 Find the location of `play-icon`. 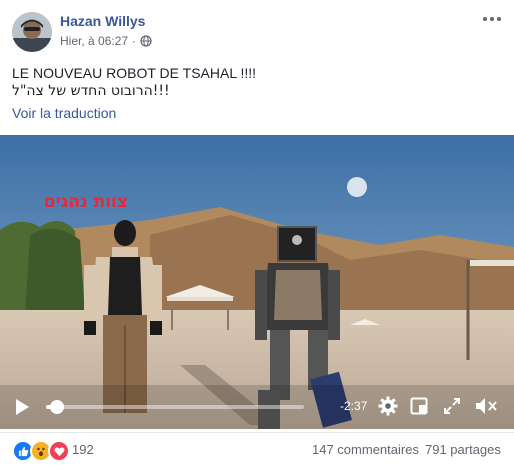

play-icon is located at coordinates (22, 407).